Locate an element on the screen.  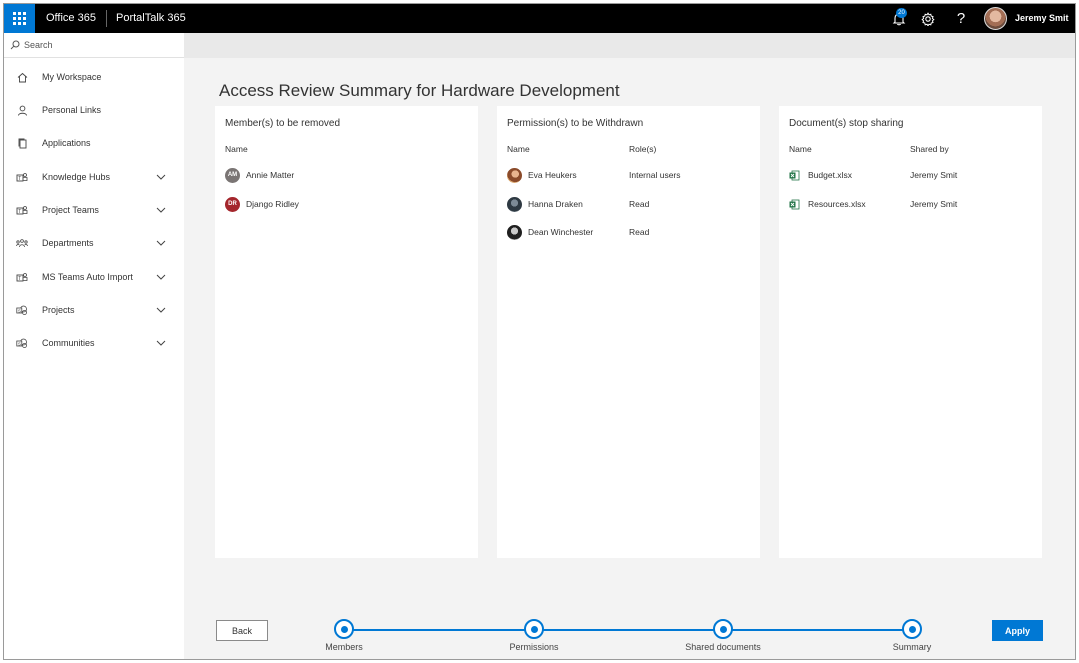
search-icon is located at coordinates (15, 45).